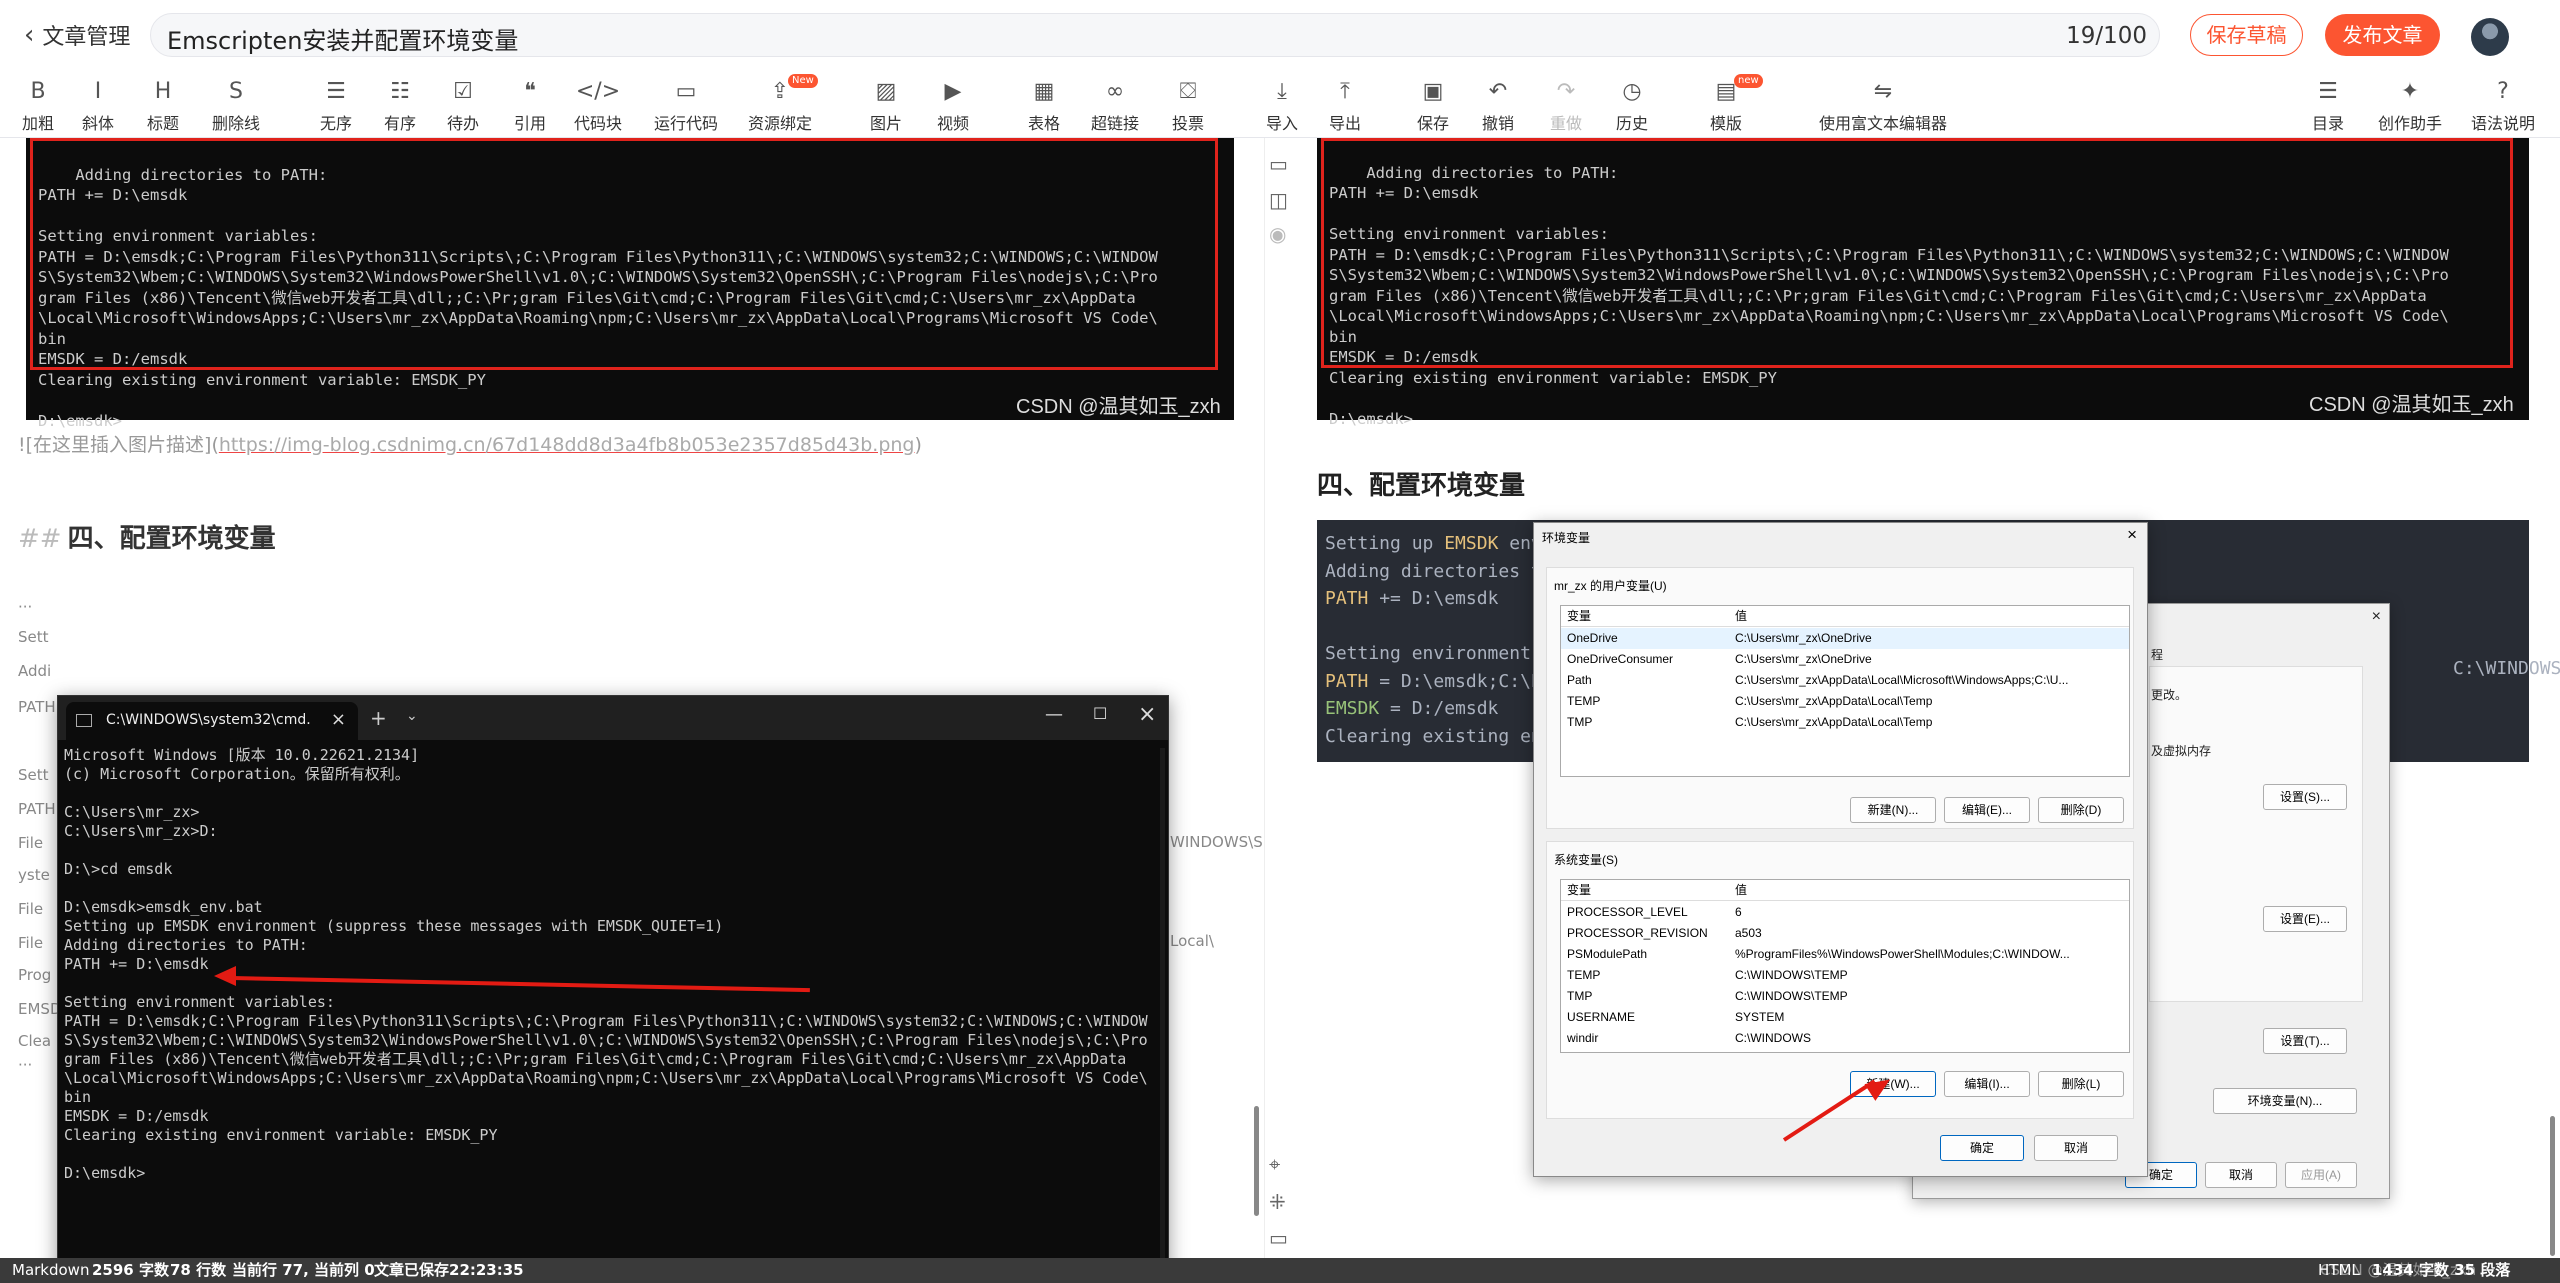 The height and width of the screenshot is (1283, 2560). I want to click on heading-button: H 标题, so click(163, 105).